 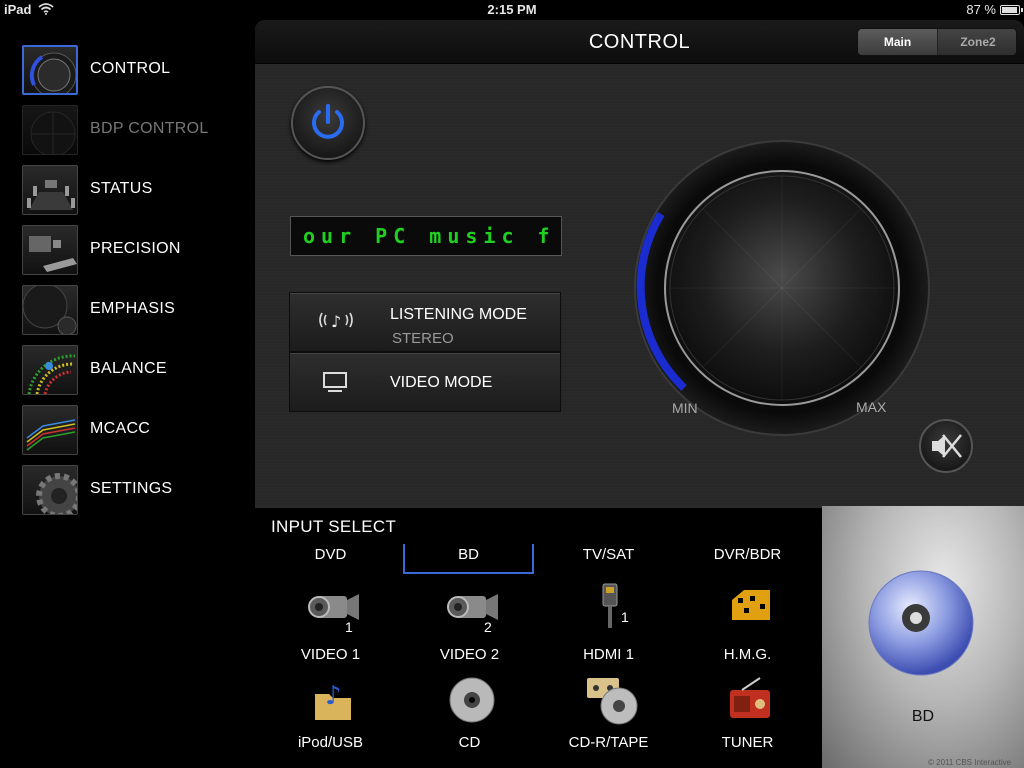 I want to click on volume-min-label: MIN, so click(x=685, y=408).